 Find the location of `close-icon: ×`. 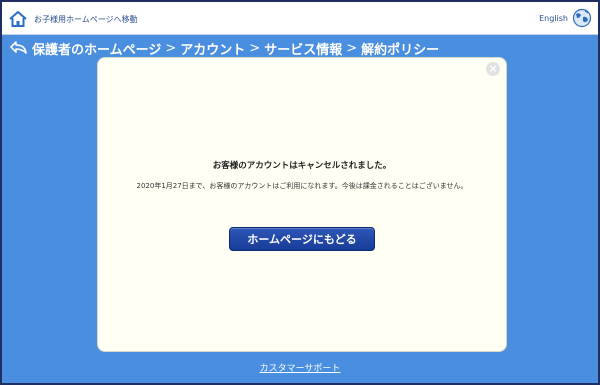

close-icon: × is located at coordinates (493, 69).